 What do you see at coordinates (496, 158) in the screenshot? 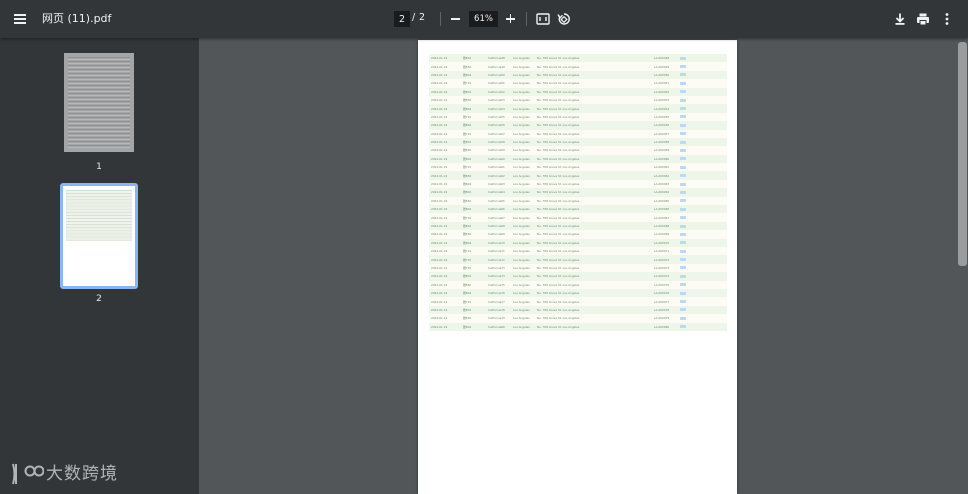
I see `table-cell: California60` at bounding box center [496, 158].